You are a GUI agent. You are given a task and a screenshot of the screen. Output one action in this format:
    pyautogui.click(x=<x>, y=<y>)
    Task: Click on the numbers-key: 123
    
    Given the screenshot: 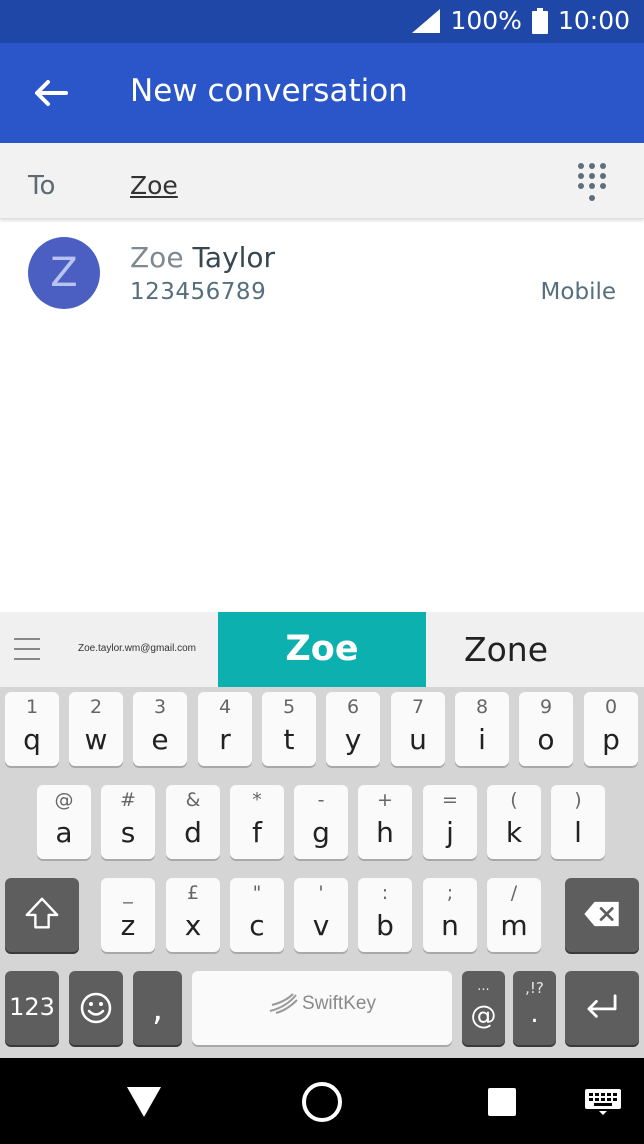 What is the action you would take?
    pyautogui.click(x=32, y=1008)
    